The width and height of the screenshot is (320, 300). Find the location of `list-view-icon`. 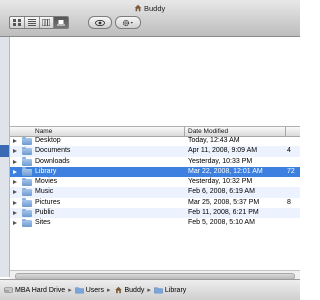

list-view-icon is located at coordinates (31, 22).